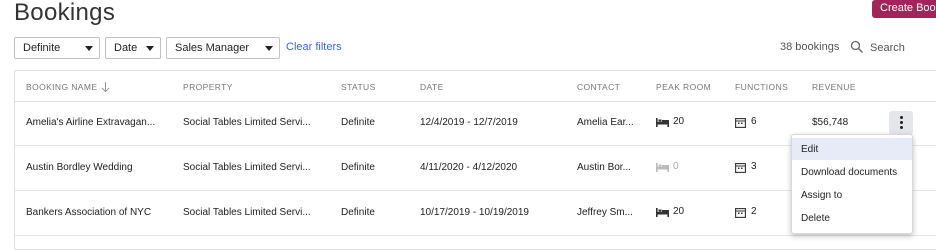  What do you see at coordinates (61, 87) in the screenshot?
I see `column-header-booking-name: BOOKING NAME` at bounding box center [61, 87].